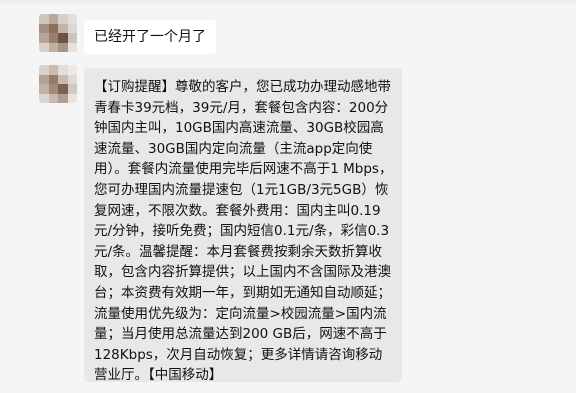 Image resolution: width=576 pixels, height=393 pixels. I want to click on message-text: 已经开了一个月了, so click(150, 37).